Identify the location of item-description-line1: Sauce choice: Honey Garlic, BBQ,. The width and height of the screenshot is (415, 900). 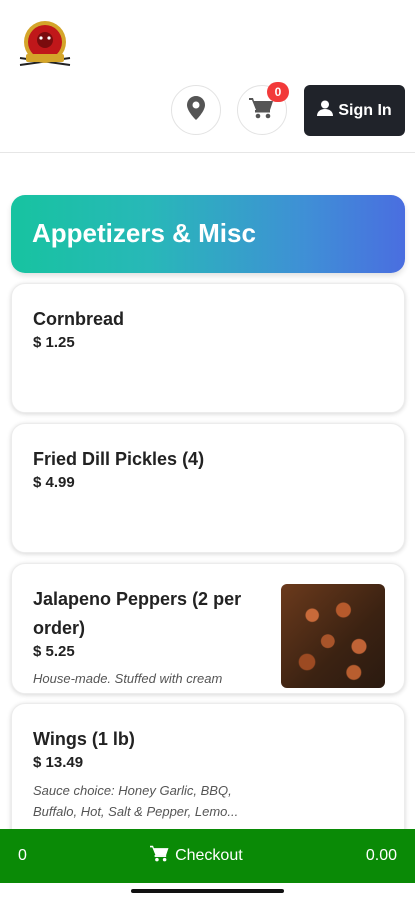
(132, 790).